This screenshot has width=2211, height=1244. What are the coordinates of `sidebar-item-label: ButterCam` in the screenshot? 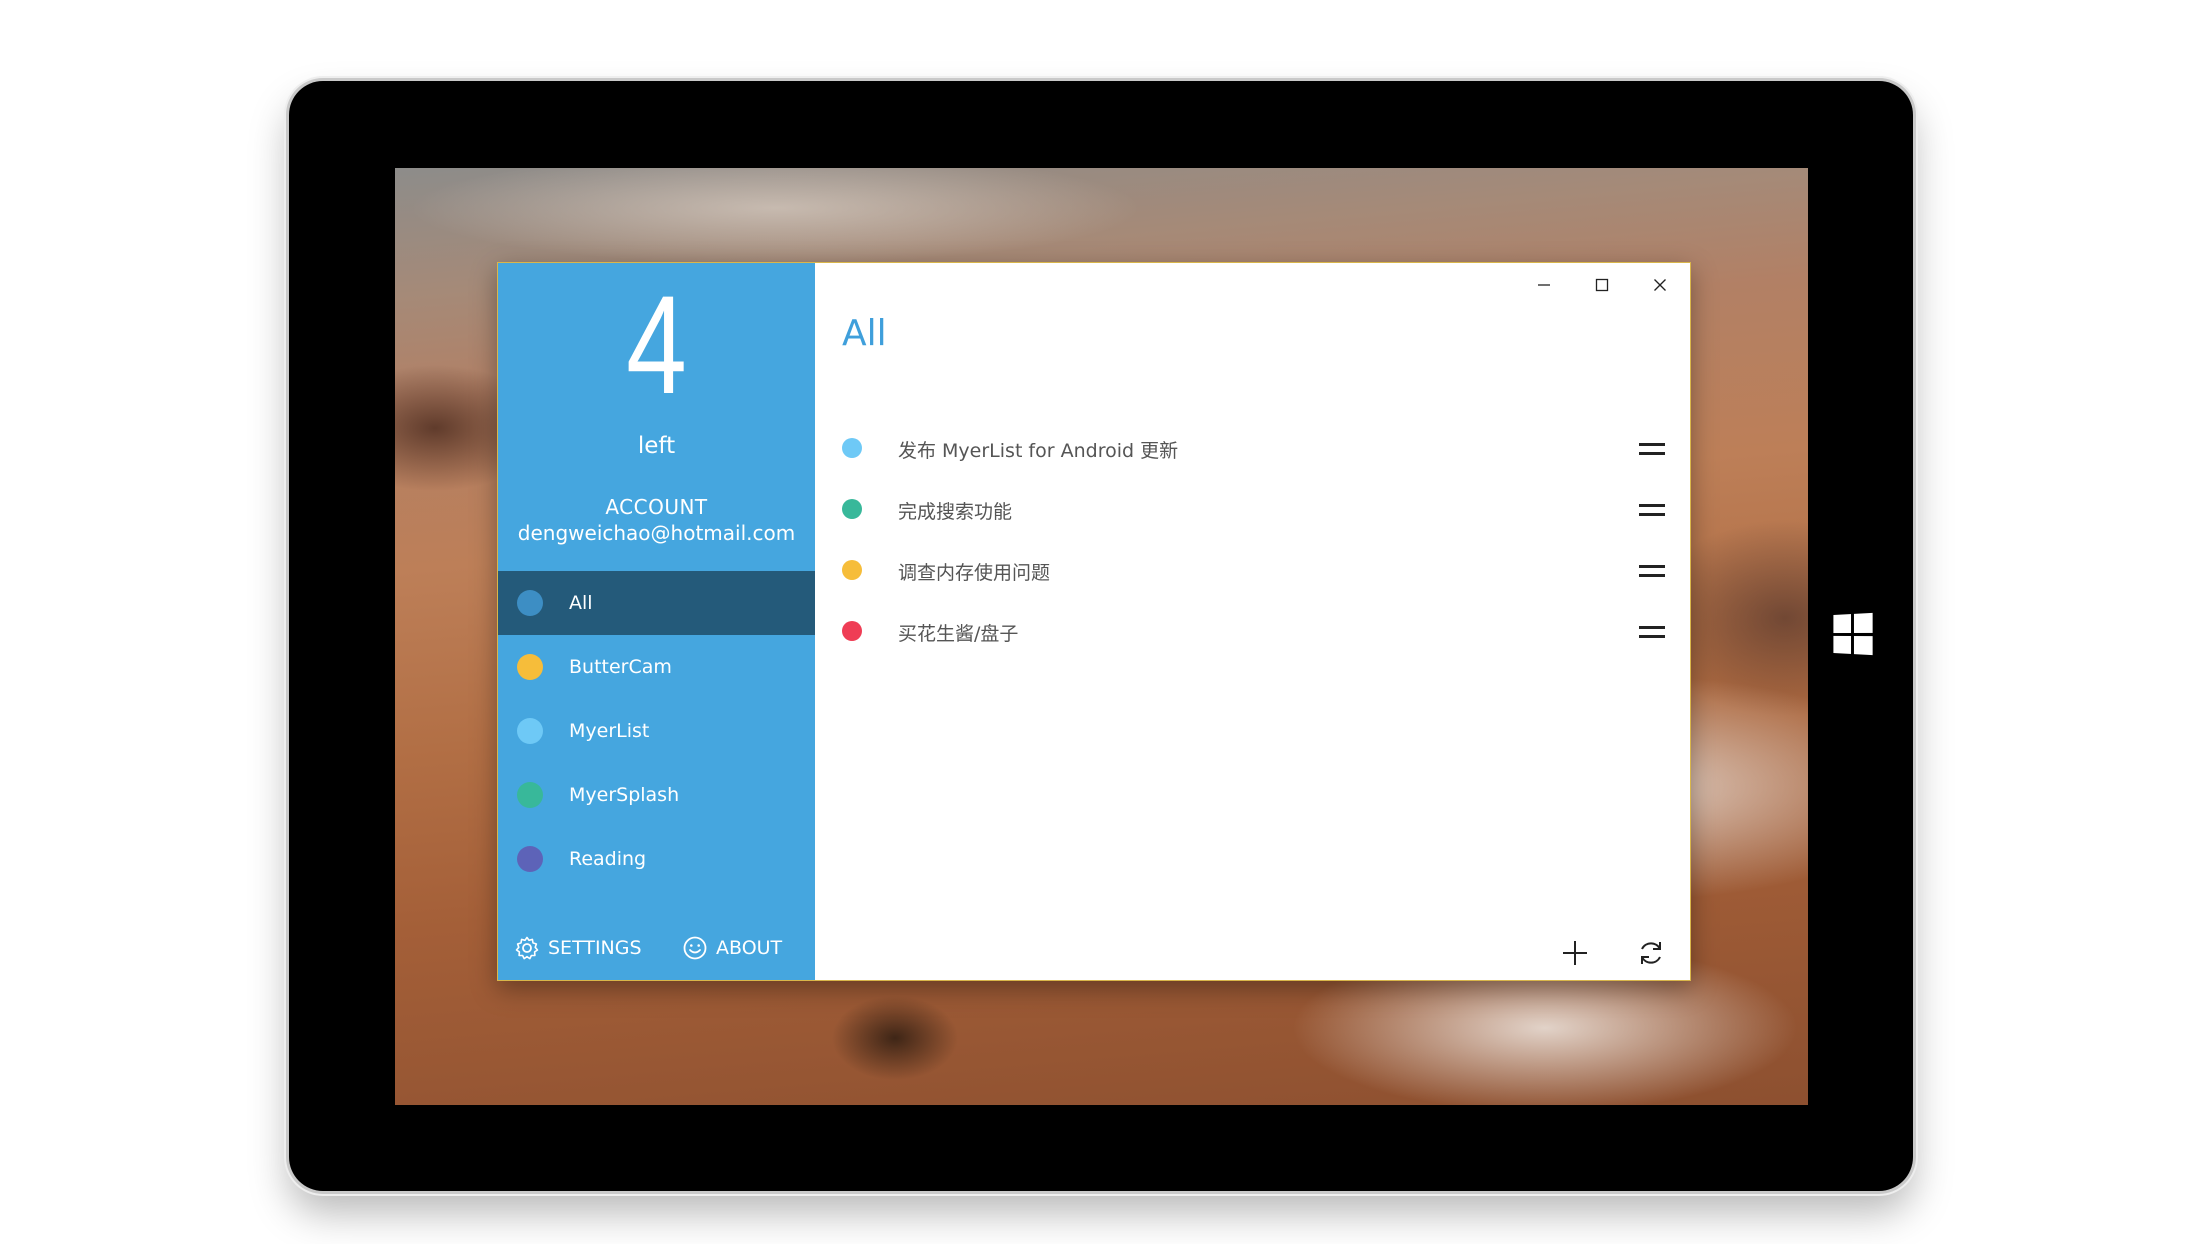 It's located at (620, 667).